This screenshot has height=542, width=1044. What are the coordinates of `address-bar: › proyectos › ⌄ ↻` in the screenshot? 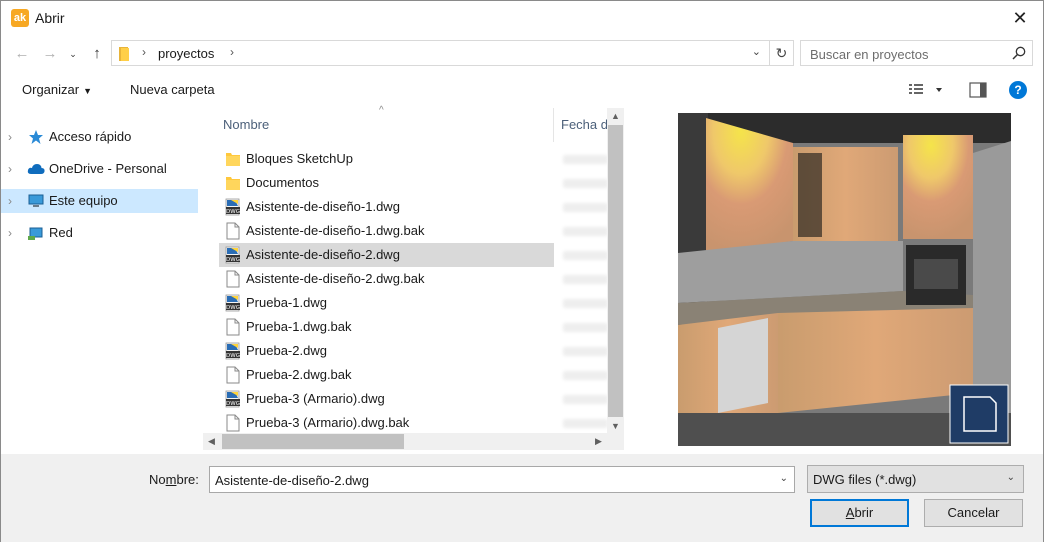 It's located at (452, 53).